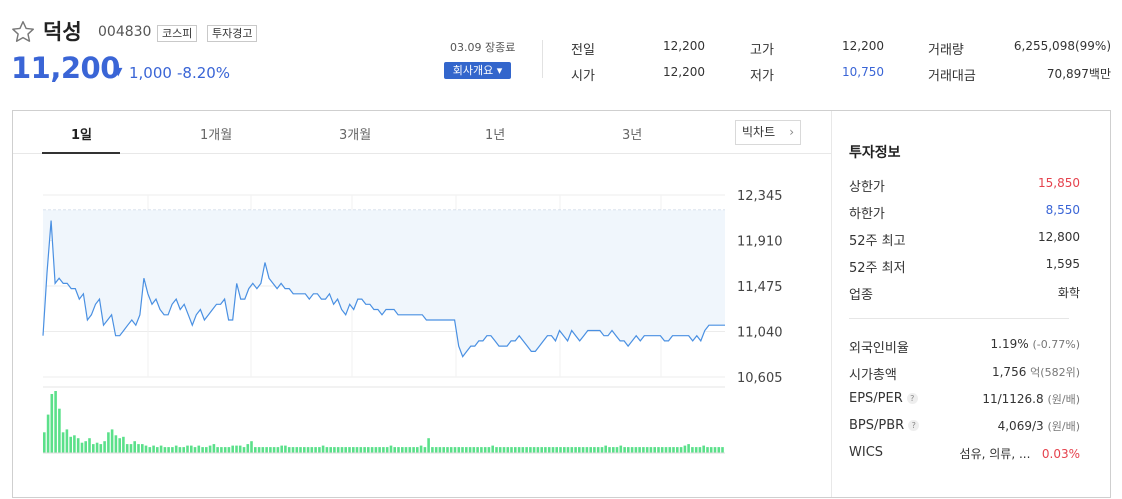 The image size is (1122, 499). What do you see at coordinates (216, 133) in the screenshot?
I see `tab-1-month: 1개월` at bounding box center [216, 133].